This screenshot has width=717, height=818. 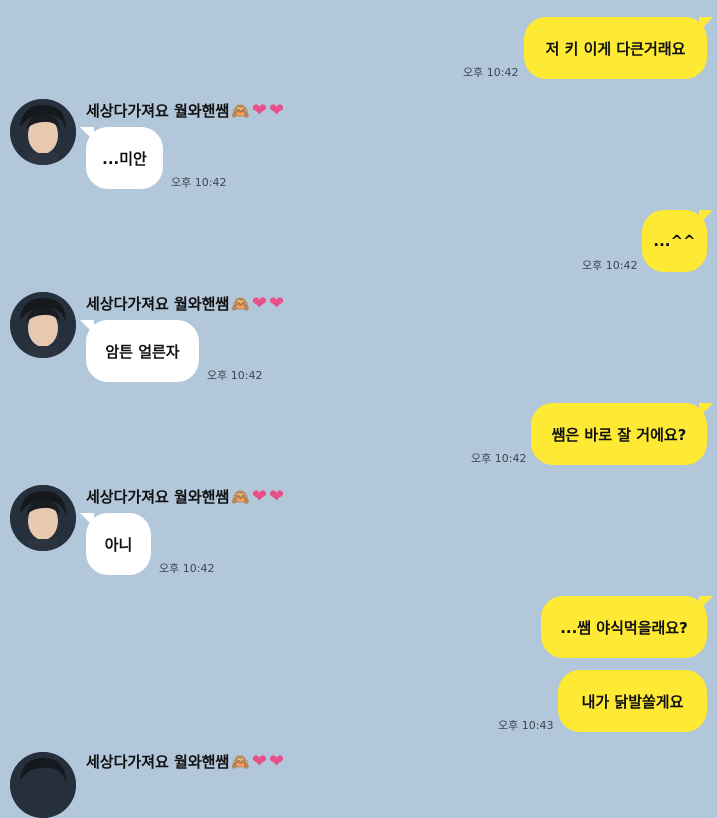 I want to click on message-bubble: 암튼 얼른자, so click(x=139, y=351).